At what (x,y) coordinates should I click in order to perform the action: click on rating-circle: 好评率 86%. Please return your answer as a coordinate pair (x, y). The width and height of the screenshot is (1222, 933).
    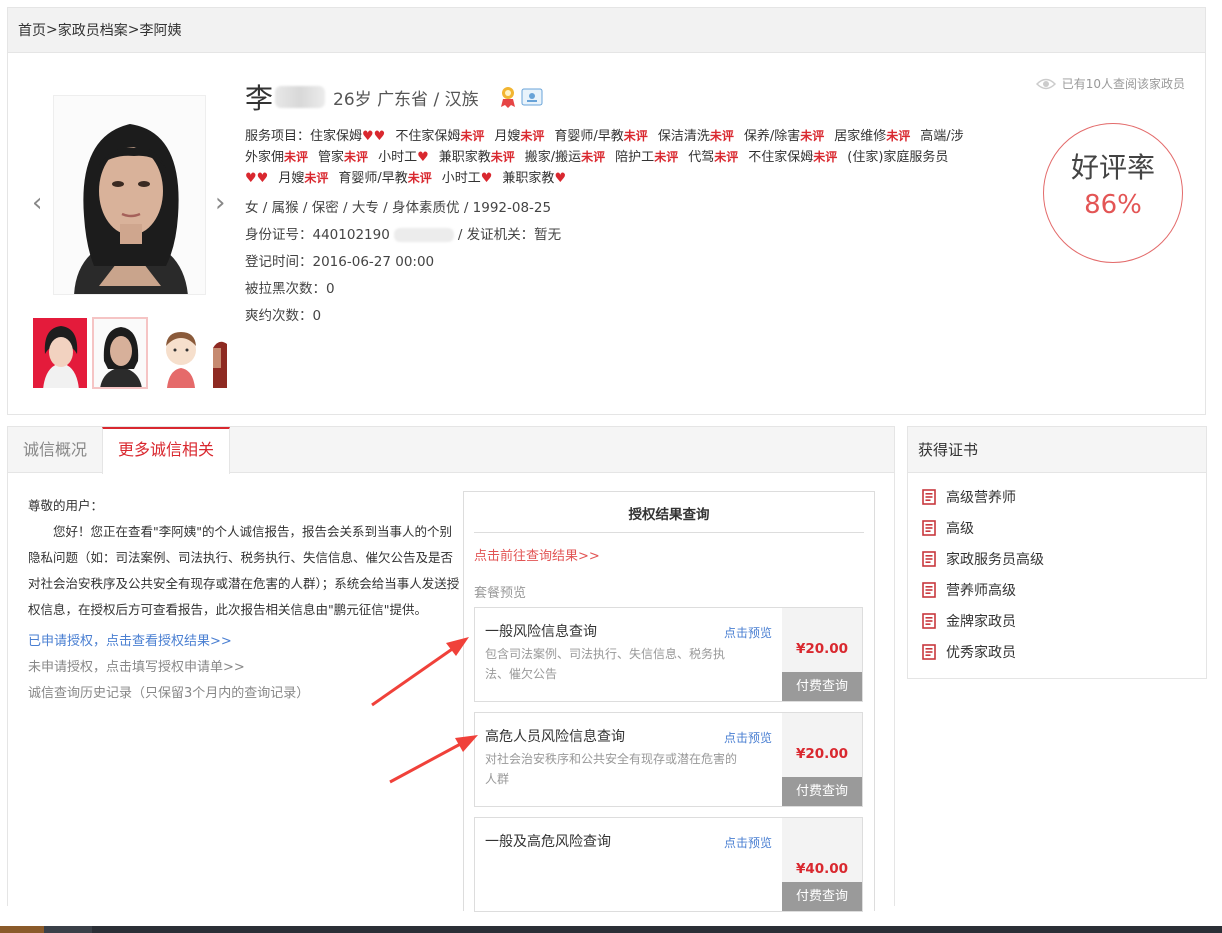
    Looking at the image, I should click on (1113, 193).